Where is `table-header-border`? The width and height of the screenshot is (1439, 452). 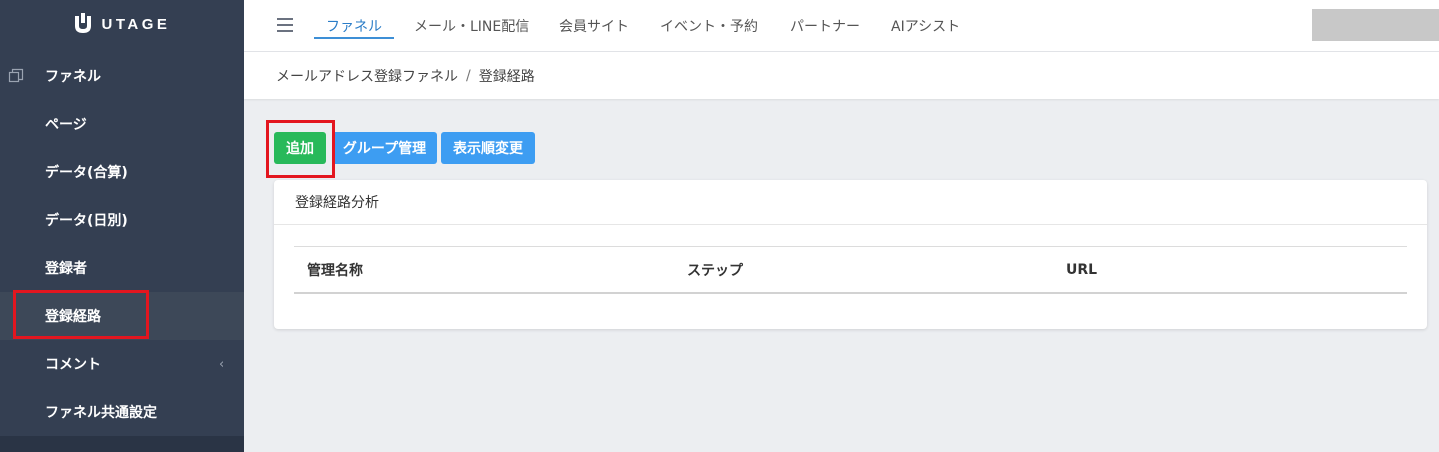
table-header-border is located at coordinates (850, 293).